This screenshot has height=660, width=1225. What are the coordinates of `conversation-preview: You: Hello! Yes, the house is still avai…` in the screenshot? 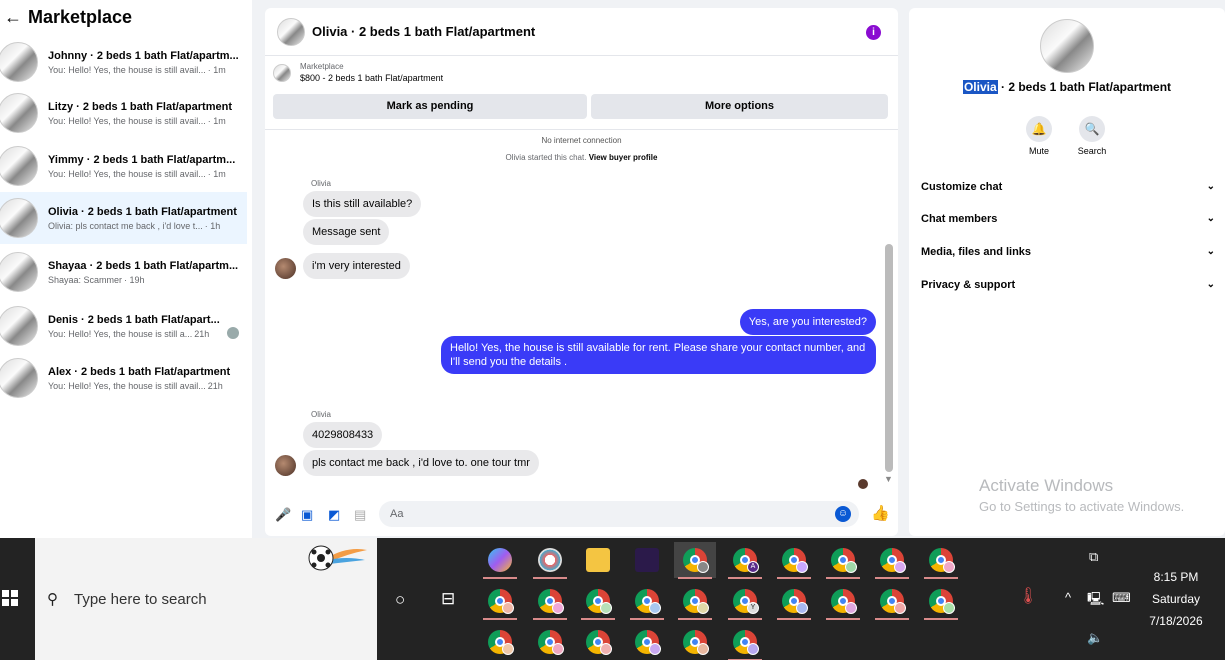 It's located at (127, 385).